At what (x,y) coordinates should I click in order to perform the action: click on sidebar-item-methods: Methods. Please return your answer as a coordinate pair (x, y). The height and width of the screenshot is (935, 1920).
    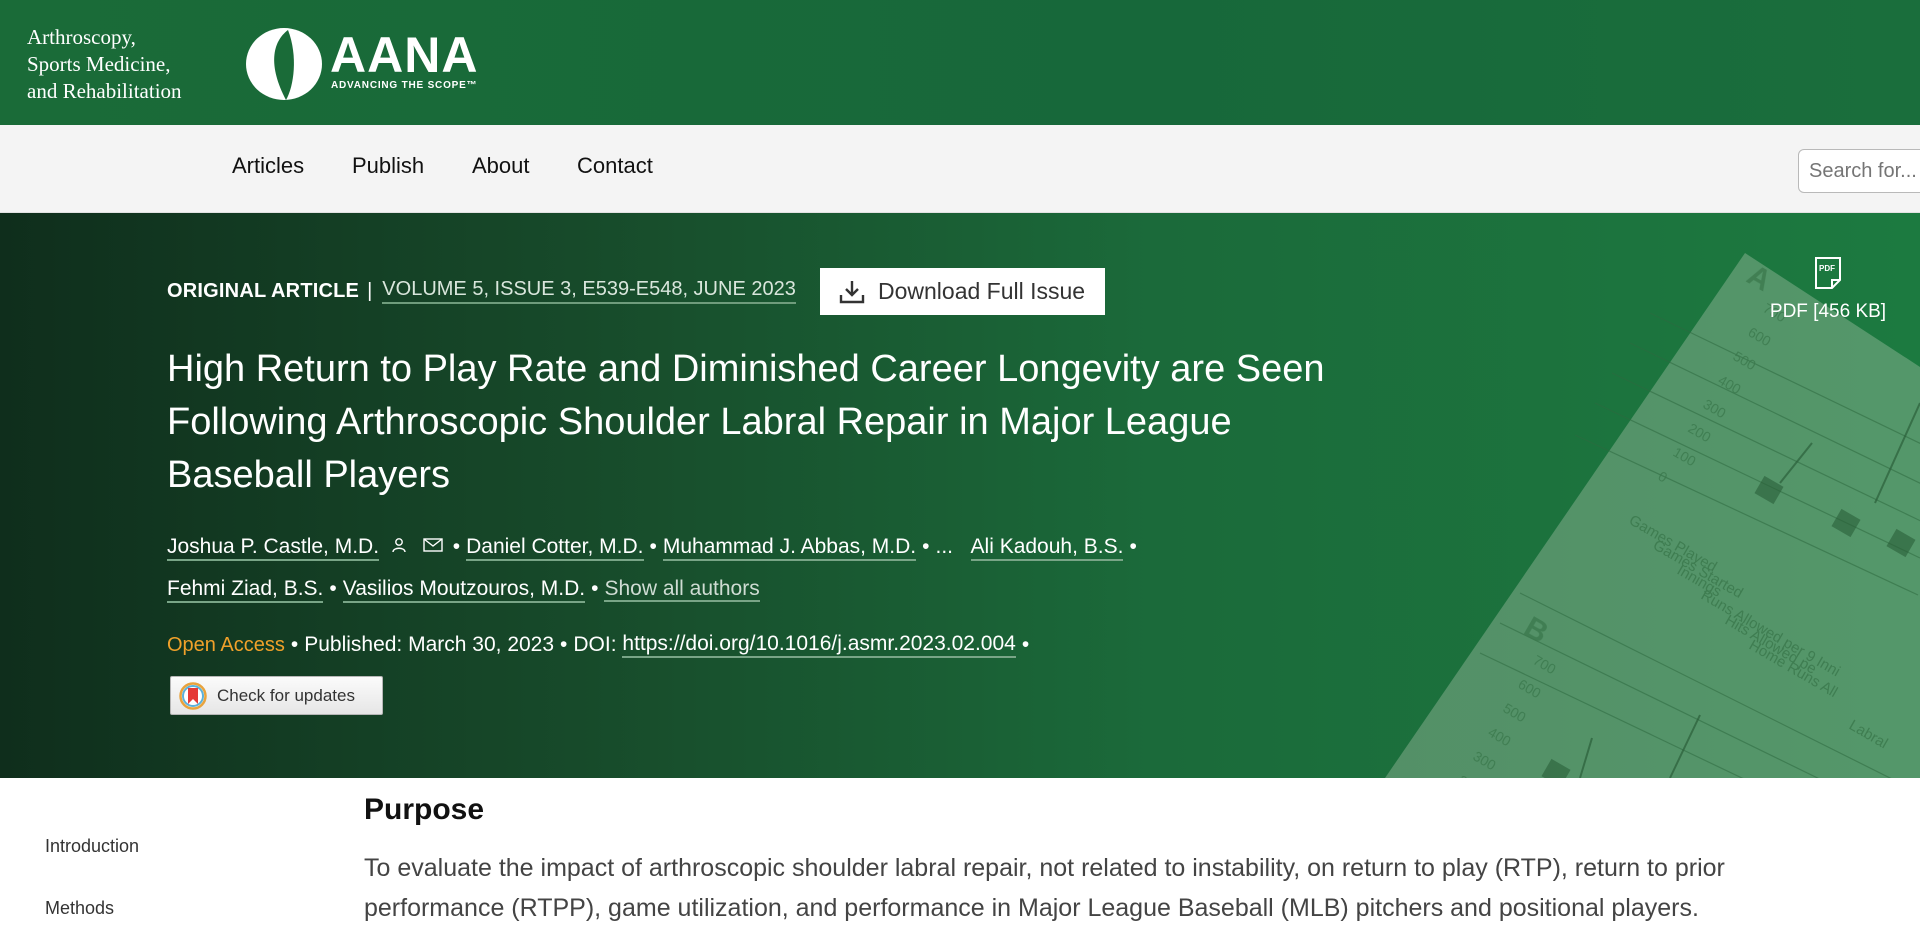
    Looking at the image, I should click on (79, 908).